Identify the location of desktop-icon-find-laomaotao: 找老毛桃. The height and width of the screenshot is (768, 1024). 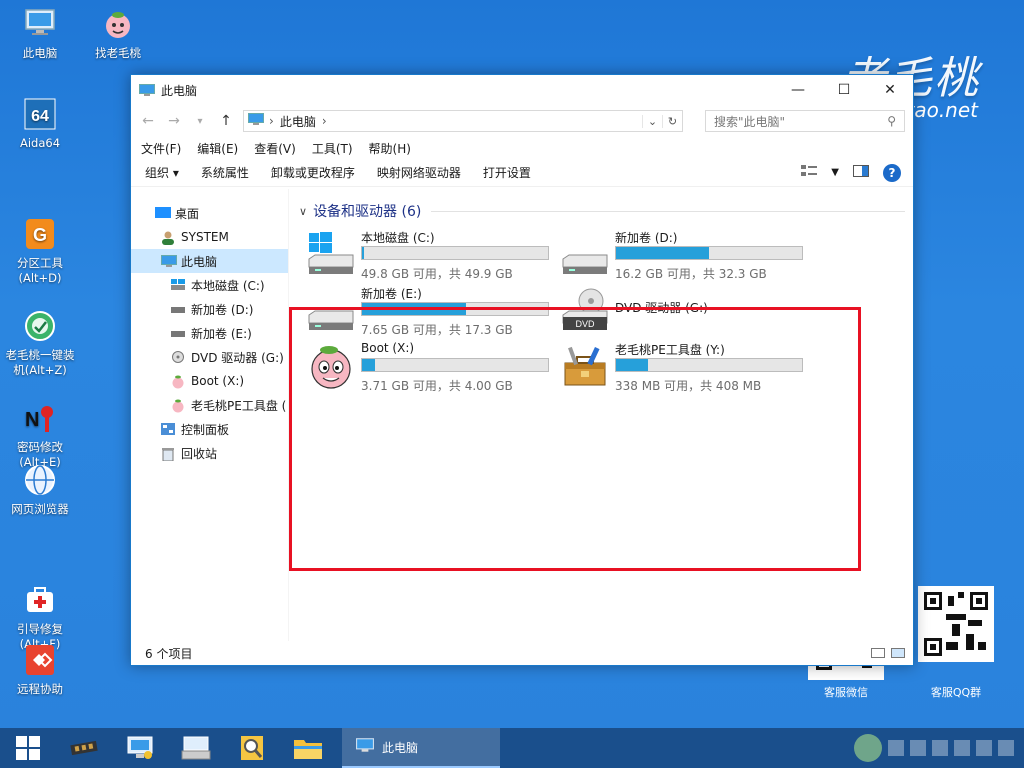
(118, 34).